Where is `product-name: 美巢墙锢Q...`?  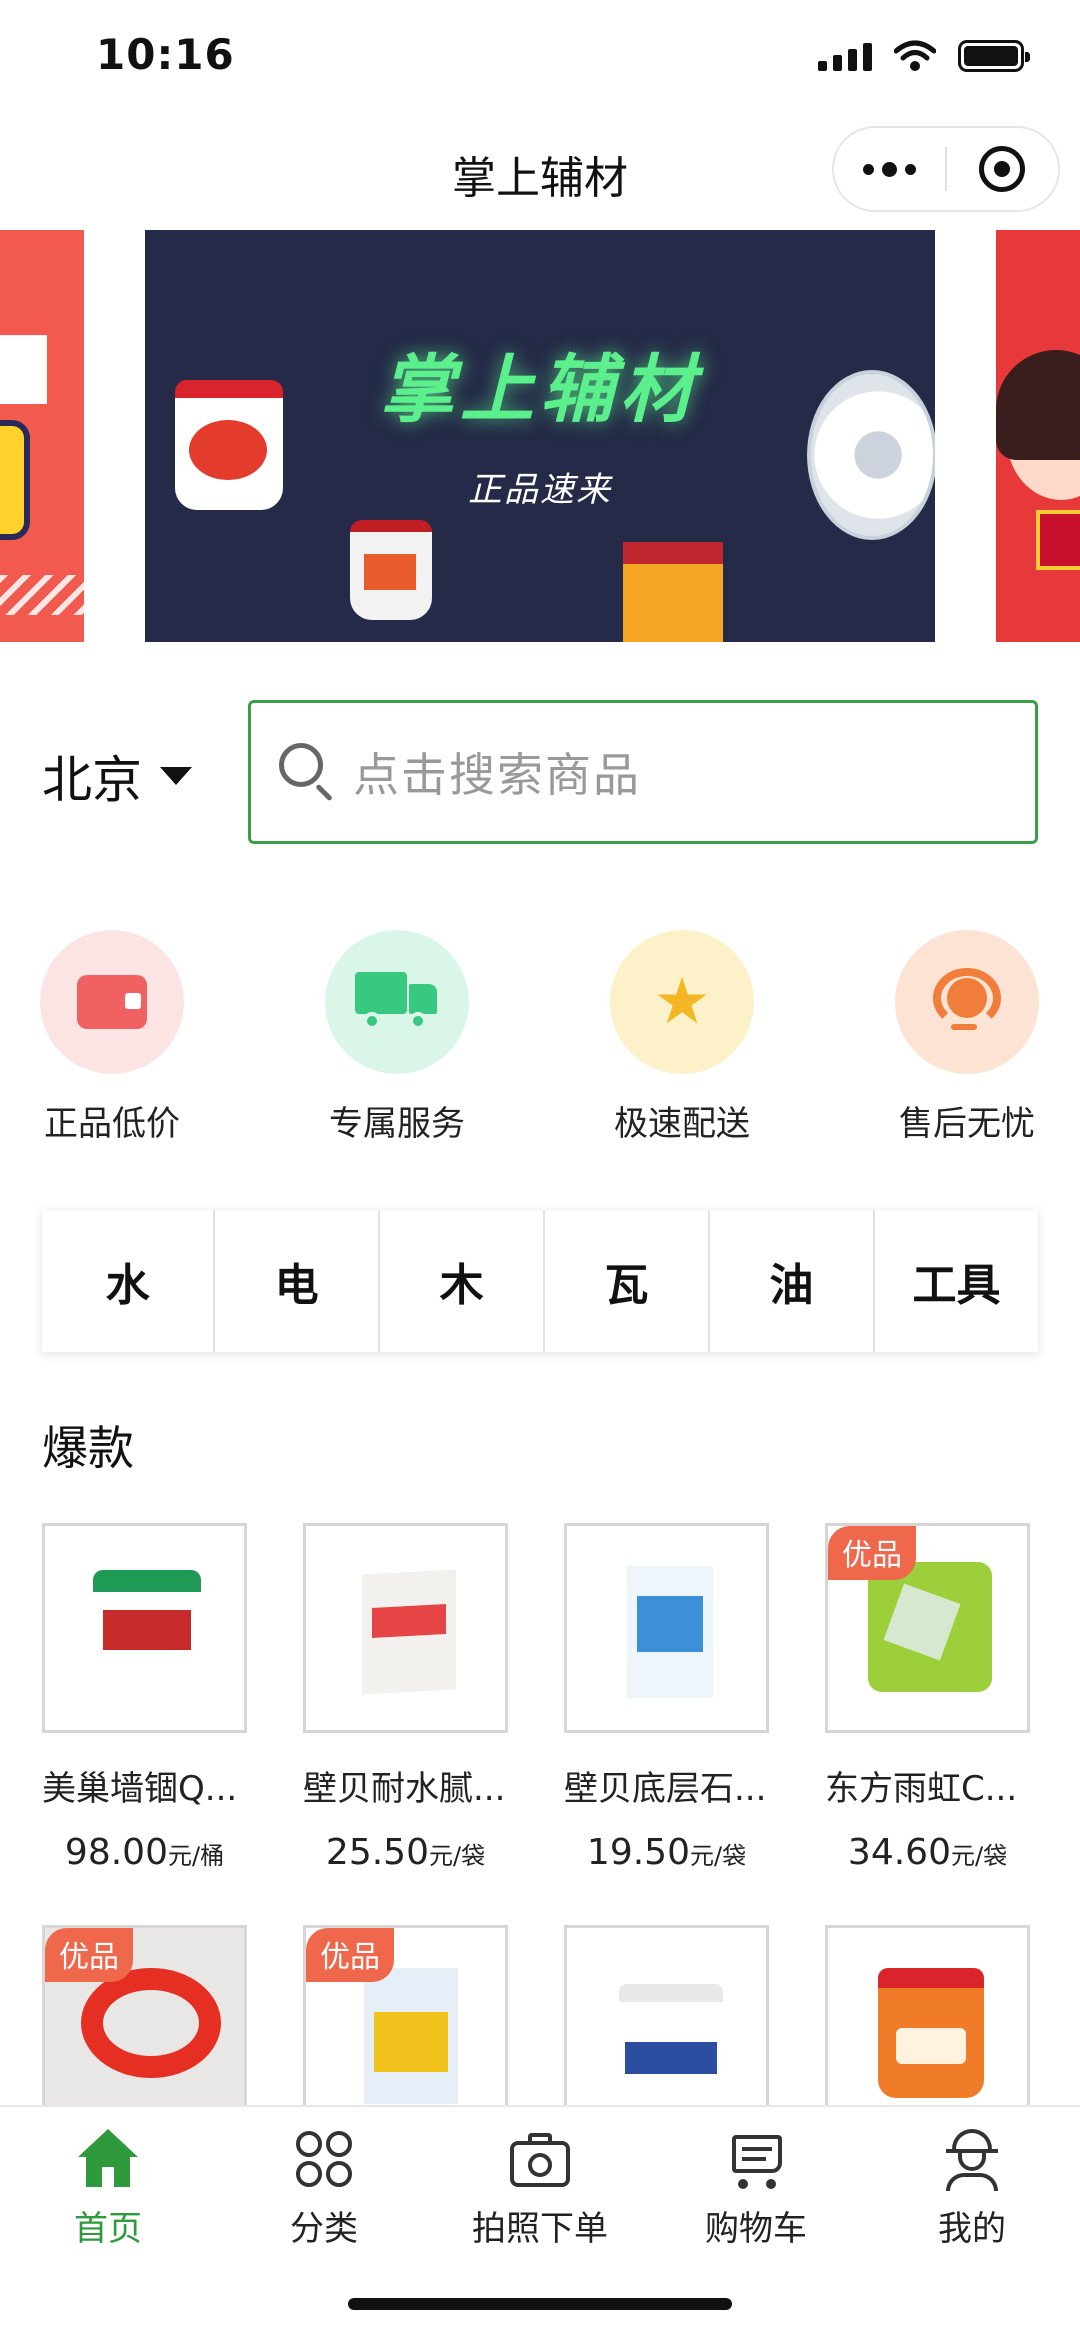
product-name: 美巢墙锢Q... is located at coordinates (140, 1789).